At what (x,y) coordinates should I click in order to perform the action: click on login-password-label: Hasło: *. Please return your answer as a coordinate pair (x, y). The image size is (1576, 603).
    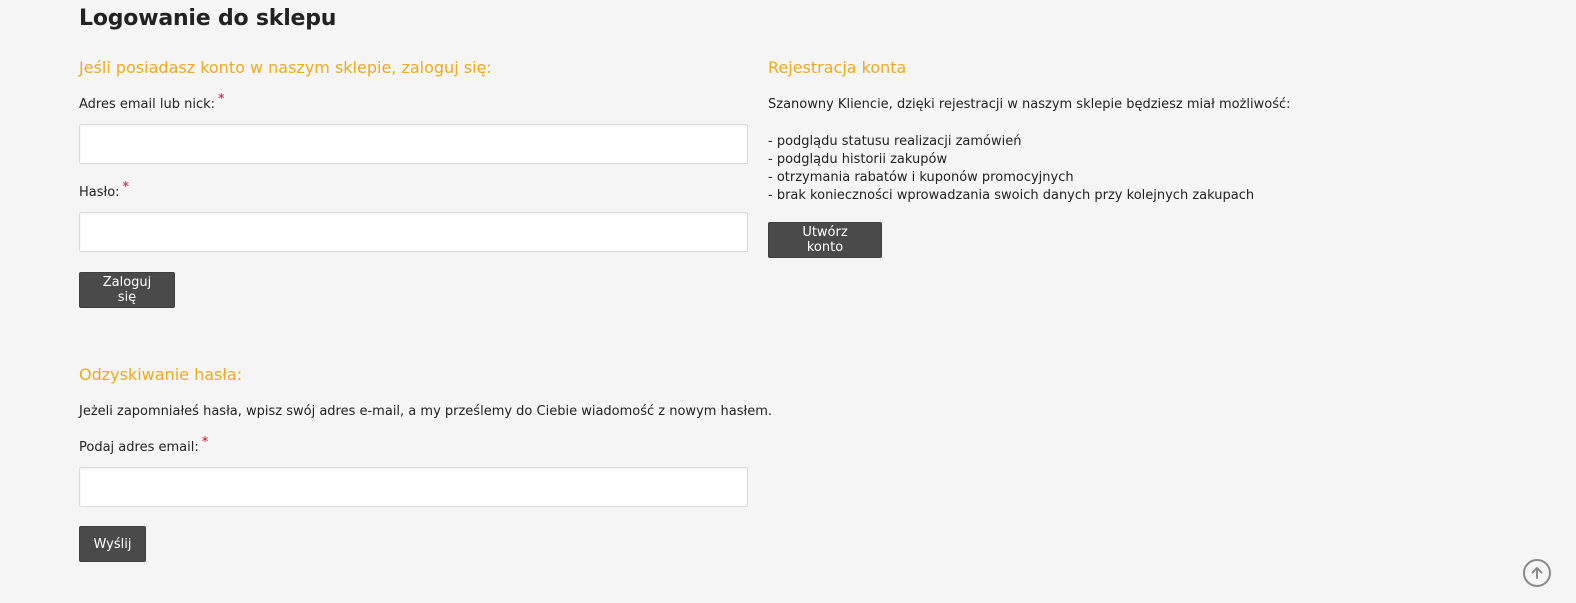
    Looking at the image, I should click on (104, 190).